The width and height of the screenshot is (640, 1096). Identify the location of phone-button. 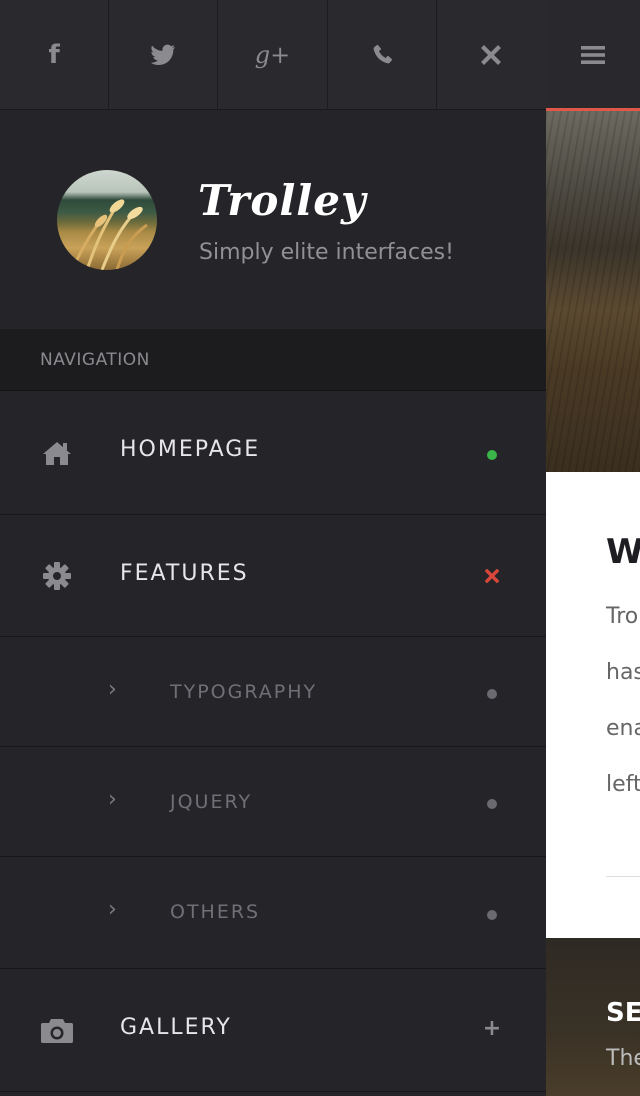
(382, 54).